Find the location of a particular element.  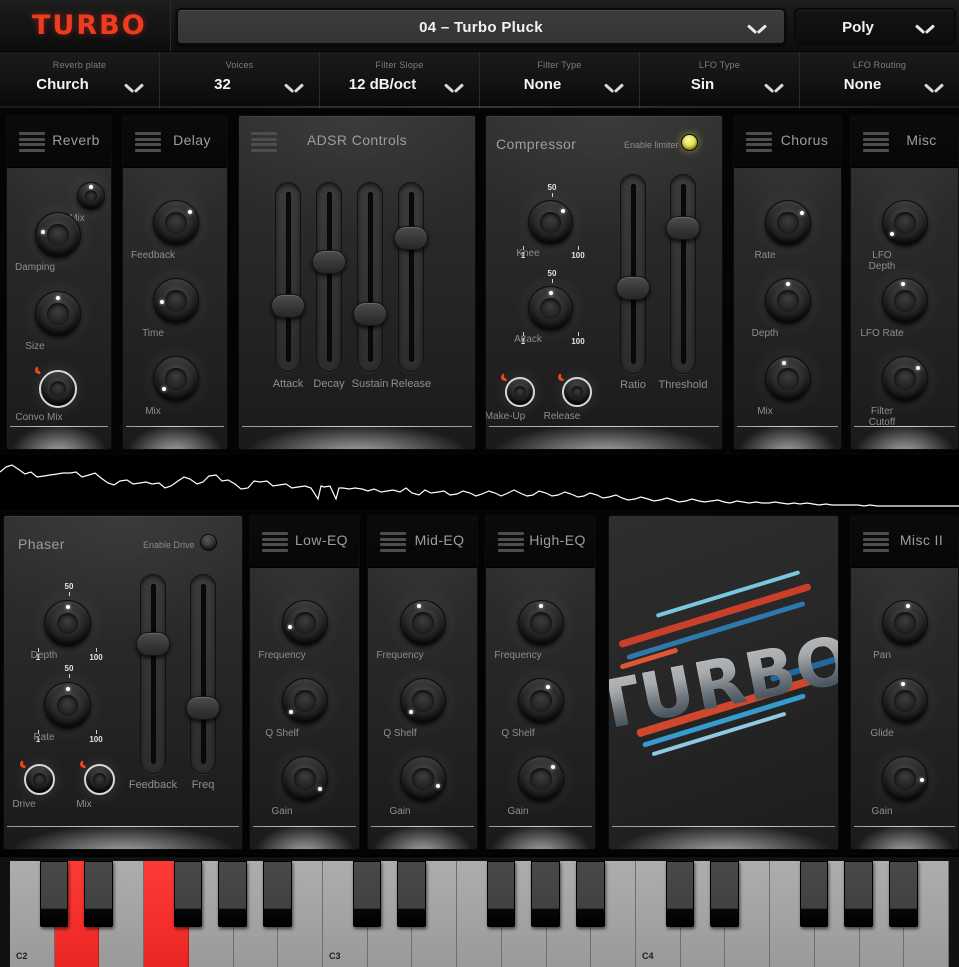

panel-low-eq: Low-EQ Frequency Q Shelf Gain is located at coordinates (304, 682).